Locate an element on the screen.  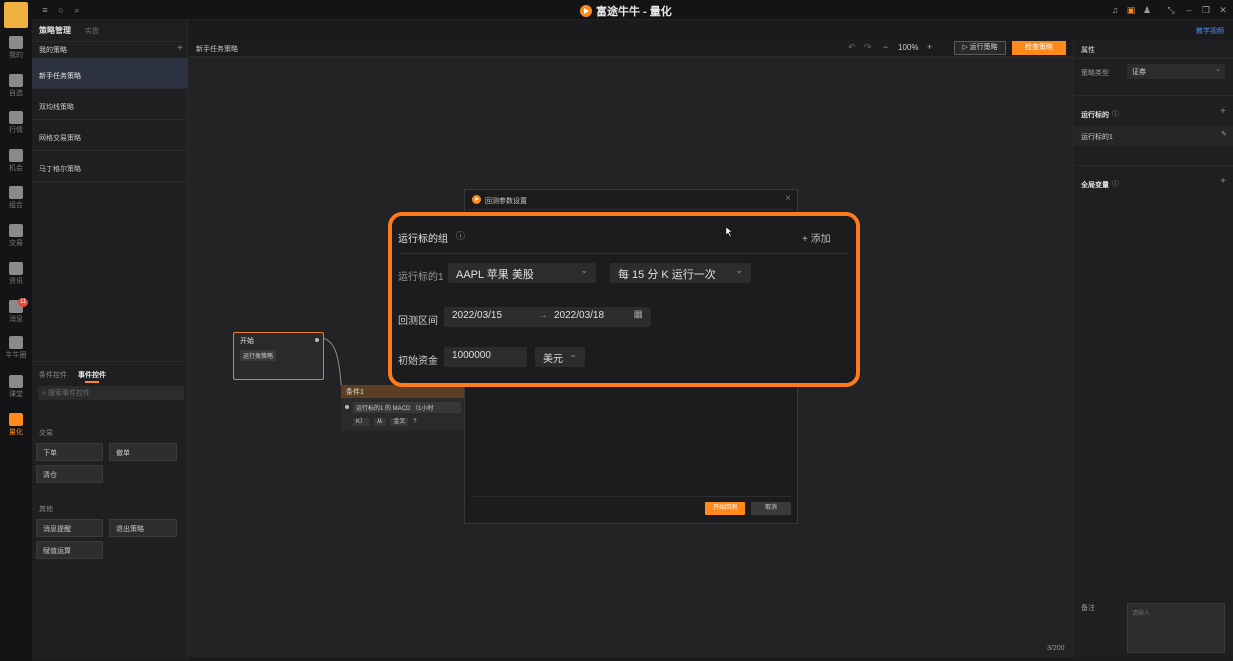
restore-icon: ❐ is located at coordinates (1206, 10).